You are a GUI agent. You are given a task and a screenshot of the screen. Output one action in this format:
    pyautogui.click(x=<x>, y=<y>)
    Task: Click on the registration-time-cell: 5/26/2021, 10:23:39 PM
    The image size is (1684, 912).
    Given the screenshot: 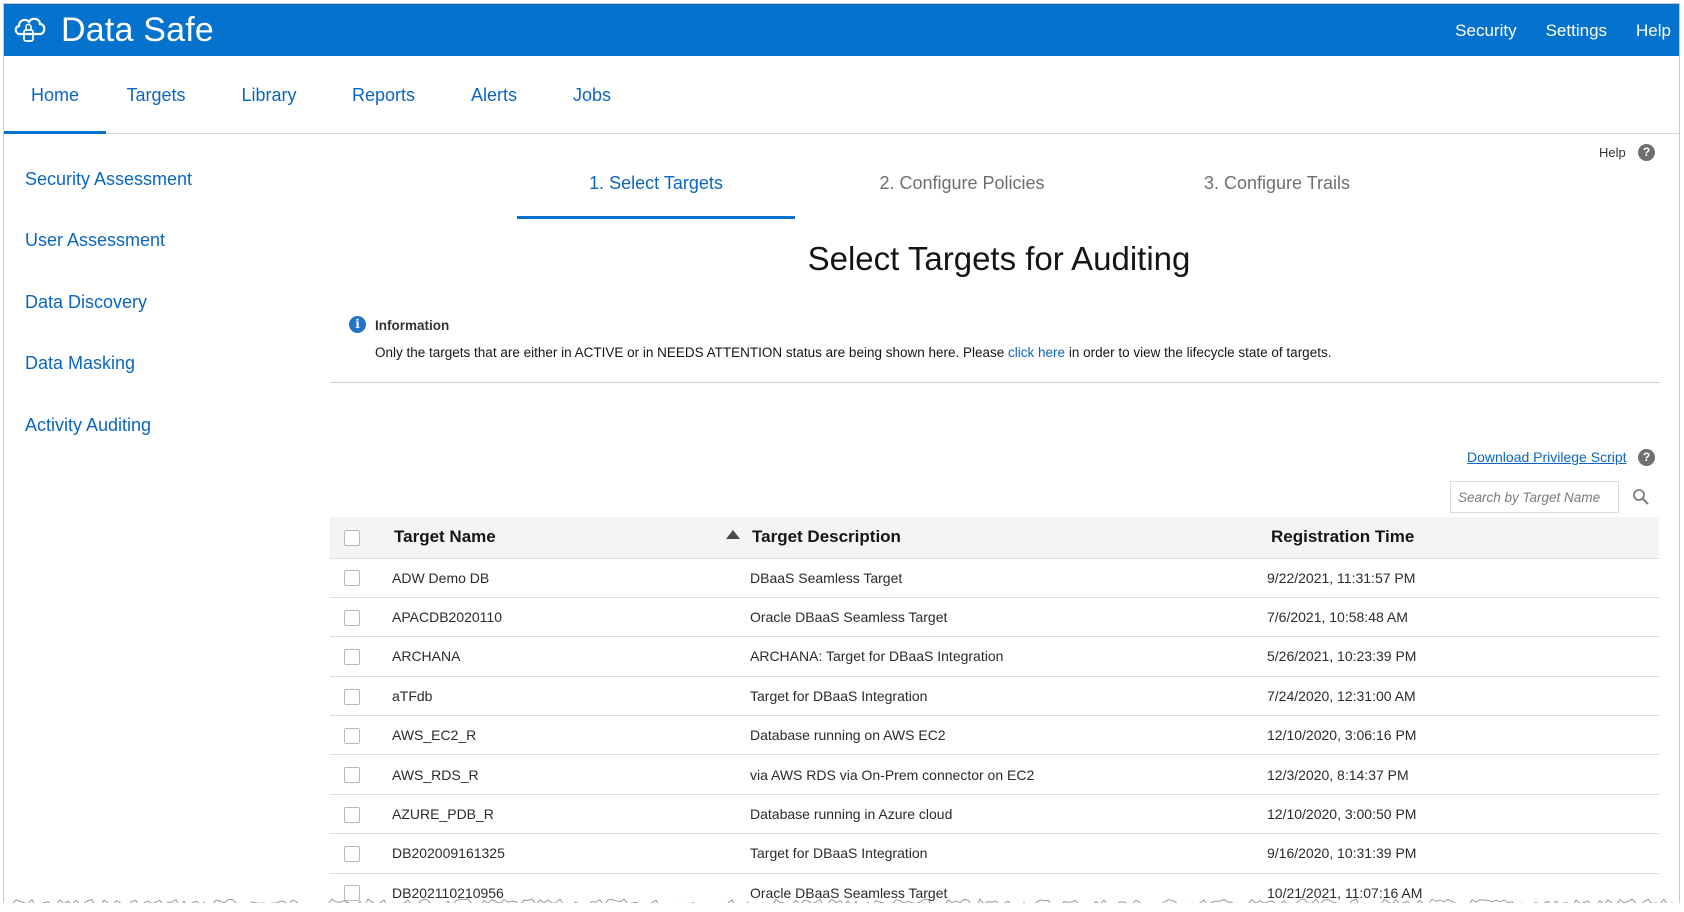 What is the action you would take?
    pyautogui.click(x=1463, y=656)
    